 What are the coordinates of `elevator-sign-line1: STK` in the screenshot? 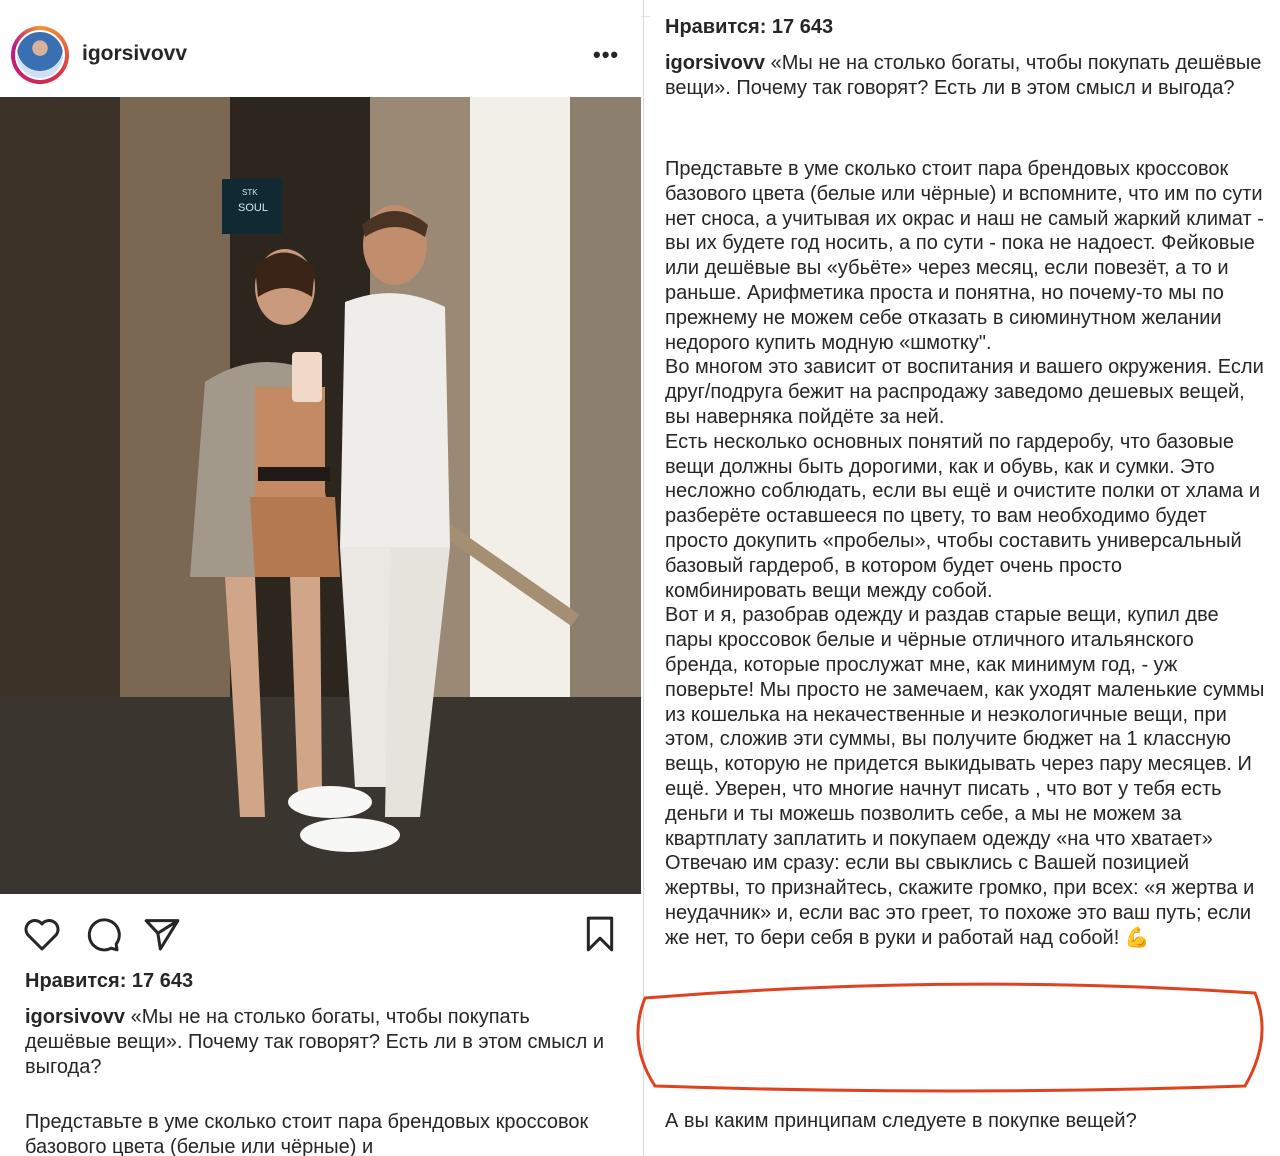 It's located at (250, 192).